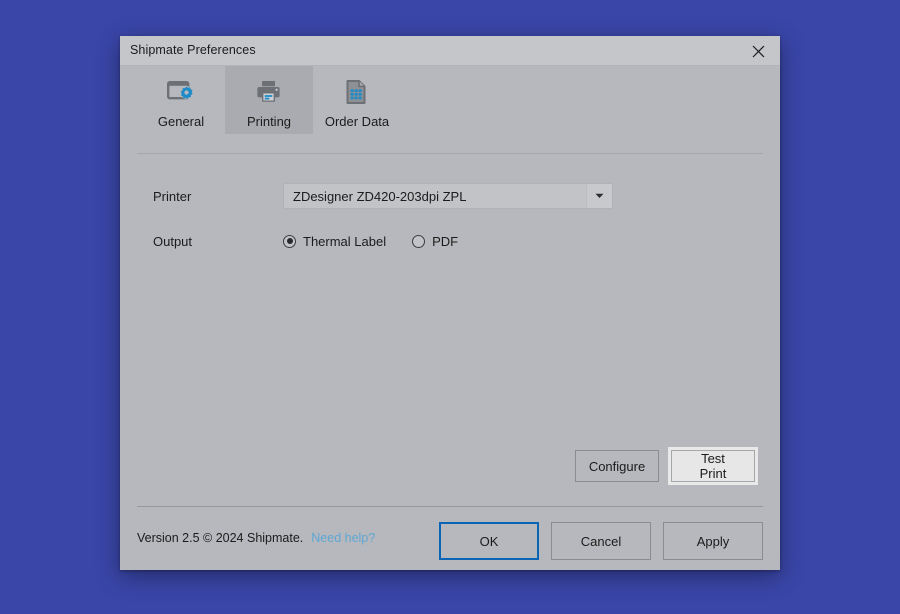 This screenshot has width=900, height=614. Describe the element at coordinates (357, 121) in the screenshot. I see `tab-order-data-label: Order Data` at that location.